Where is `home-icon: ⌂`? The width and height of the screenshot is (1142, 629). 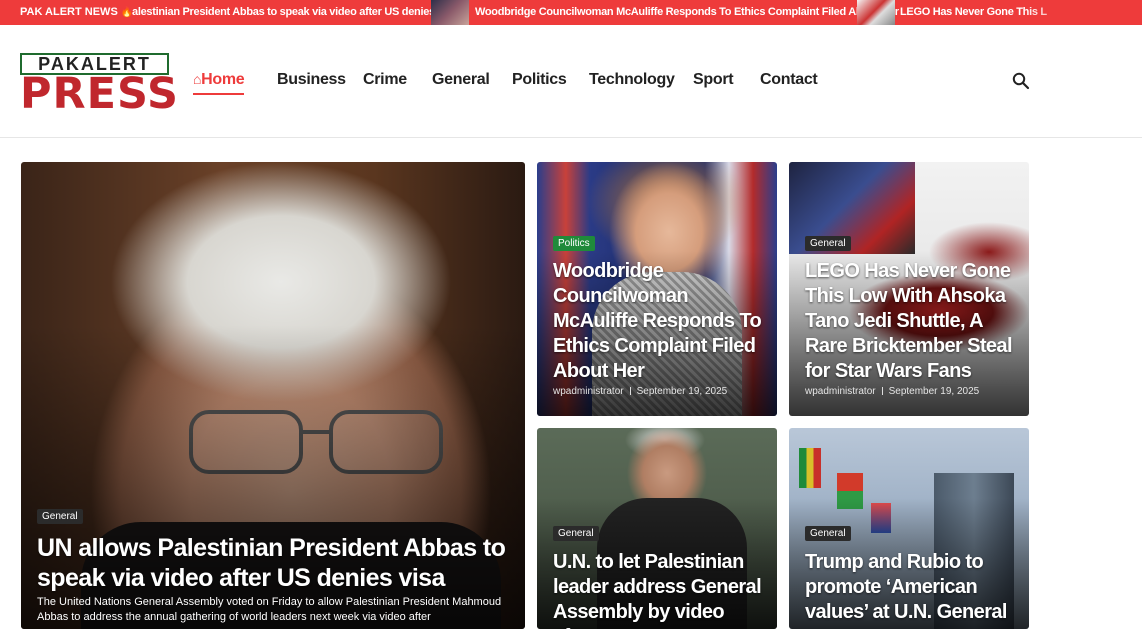 home-icon: ⌂ is located at coordinates (197, 79).